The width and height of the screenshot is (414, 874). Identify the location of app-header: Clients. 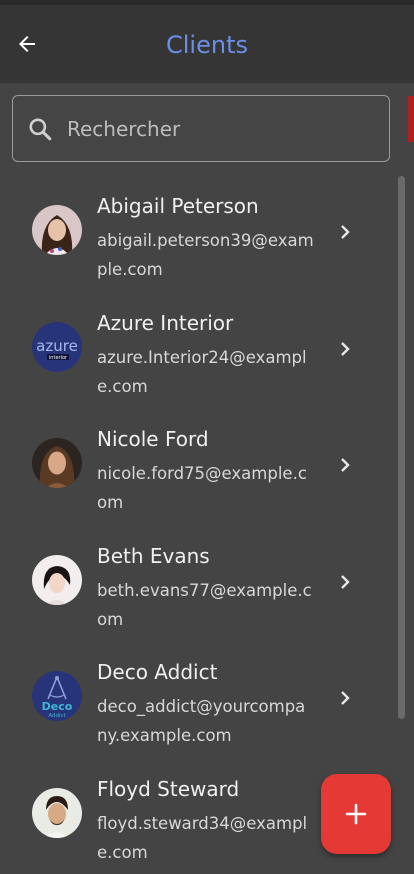
(207, 44).